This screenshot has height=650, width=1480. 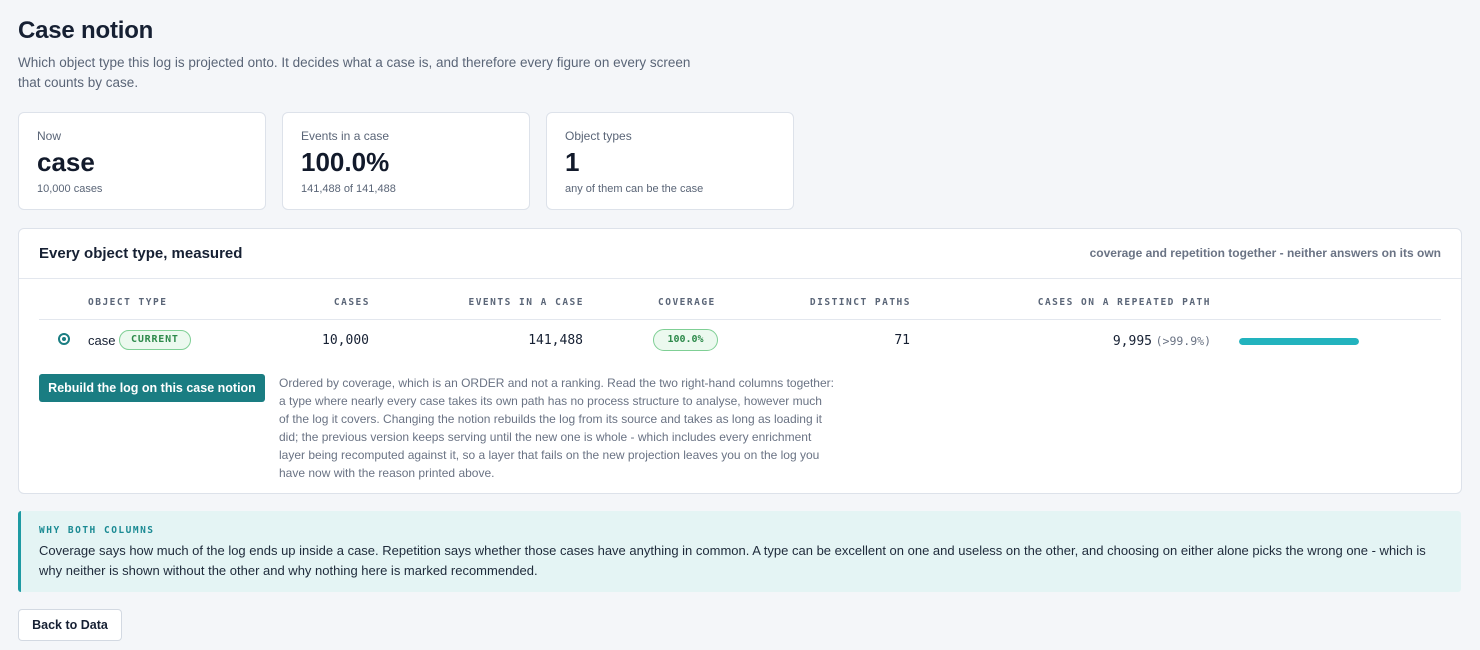 I want to click on distinct-paths-value: 71, so click(x=902, y=340).